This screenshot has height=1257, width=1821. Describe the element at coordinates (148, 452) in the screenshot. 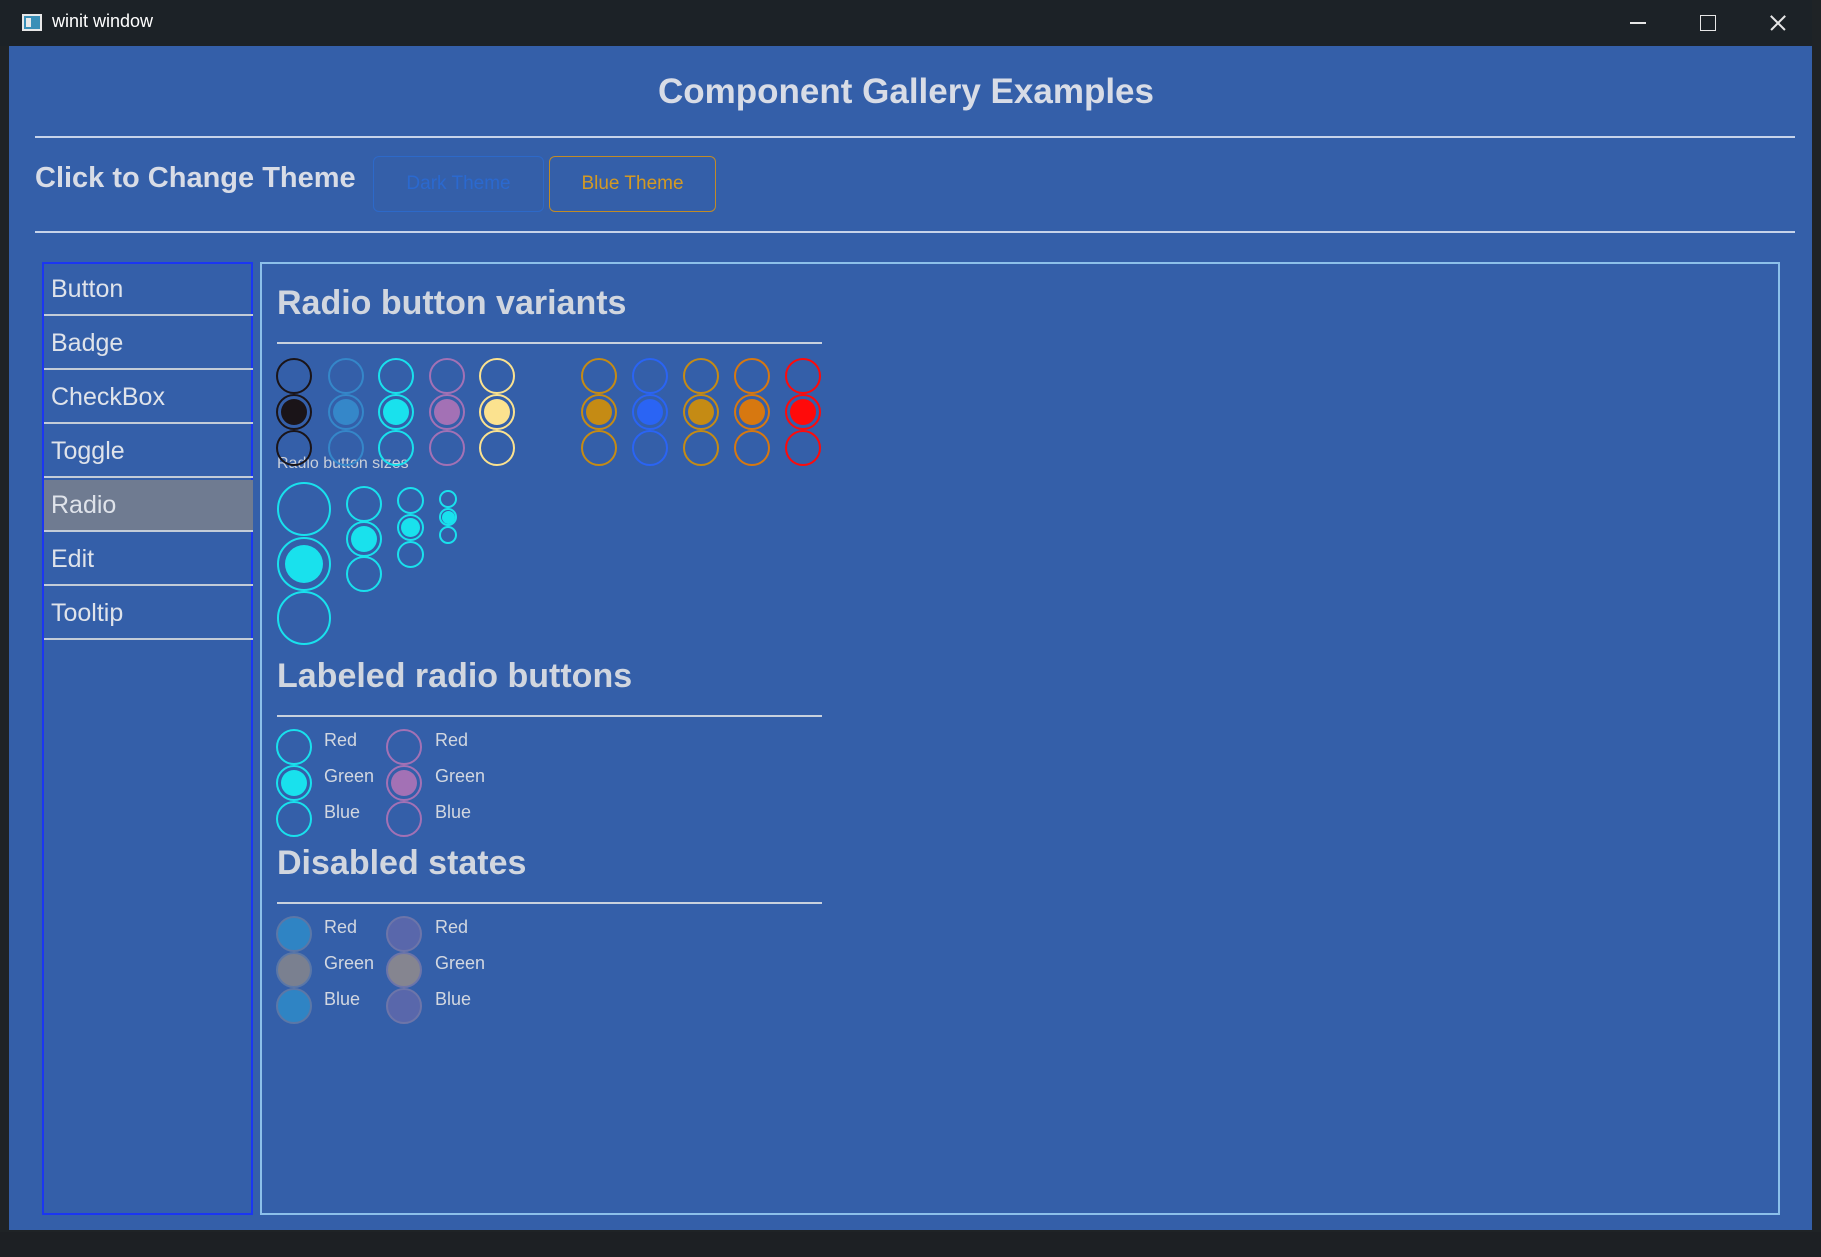

I see `sidebar-item-toggle: Toggle` at that location.